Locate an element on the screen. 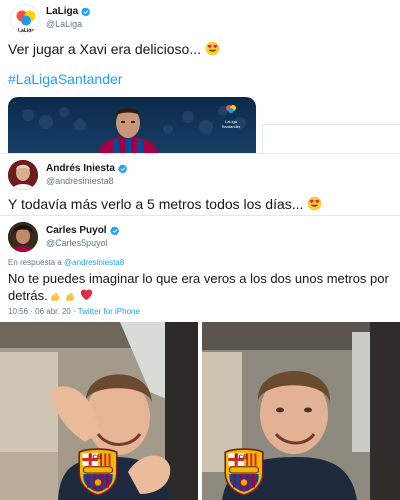 The image size is (400, 500). tweet-meta: 10:56 · 06 abr. 20 · Twitter for iPhone is located at coordinates (74, 311).